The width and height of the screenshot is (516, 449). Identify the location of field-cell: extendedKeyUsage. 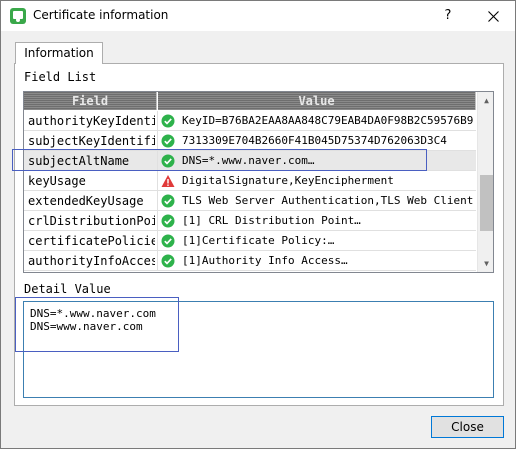
(86, 201).